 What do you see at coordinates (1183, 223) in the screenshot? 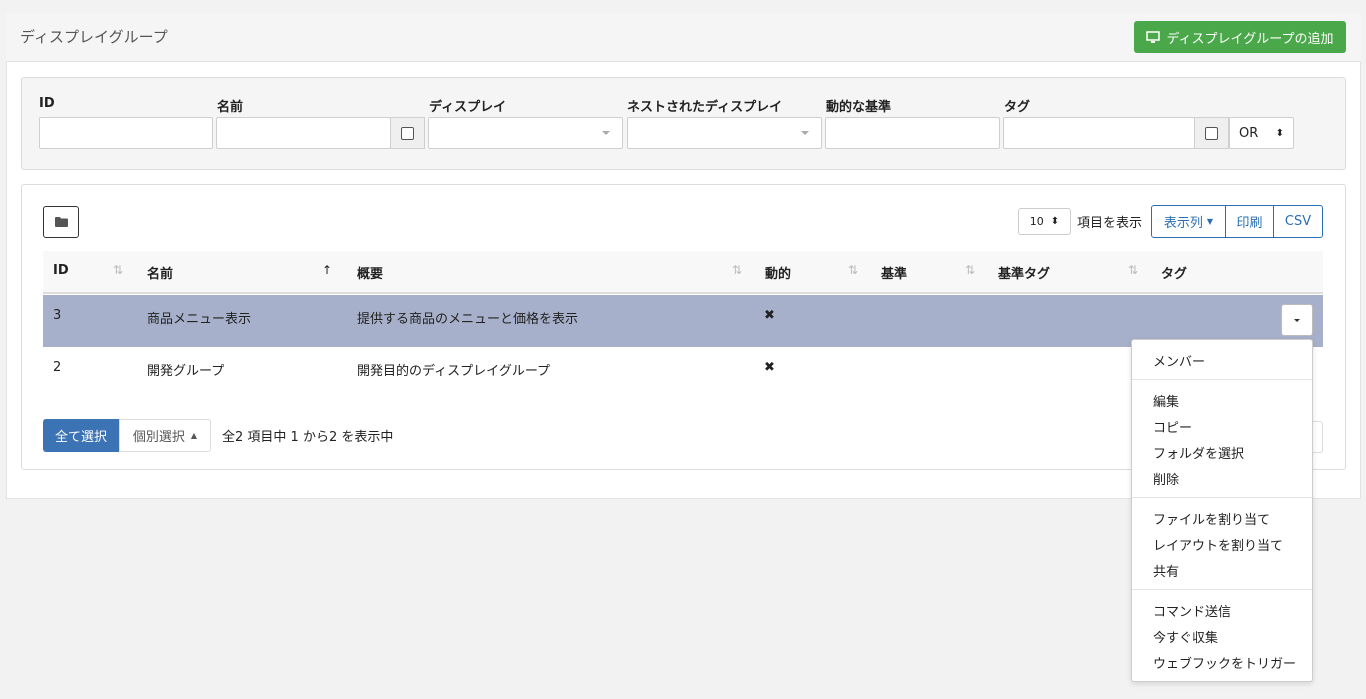
I see `columns-label: 表示列` at bounding box center [1183, 223].